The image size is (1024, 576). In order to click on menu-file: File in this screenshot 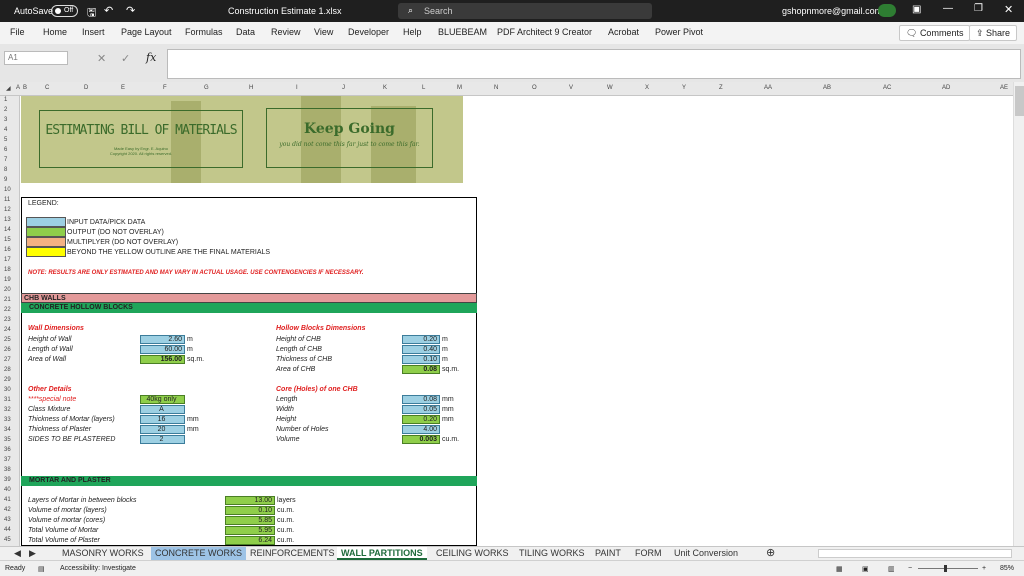, I will do `click(17, 32)`.